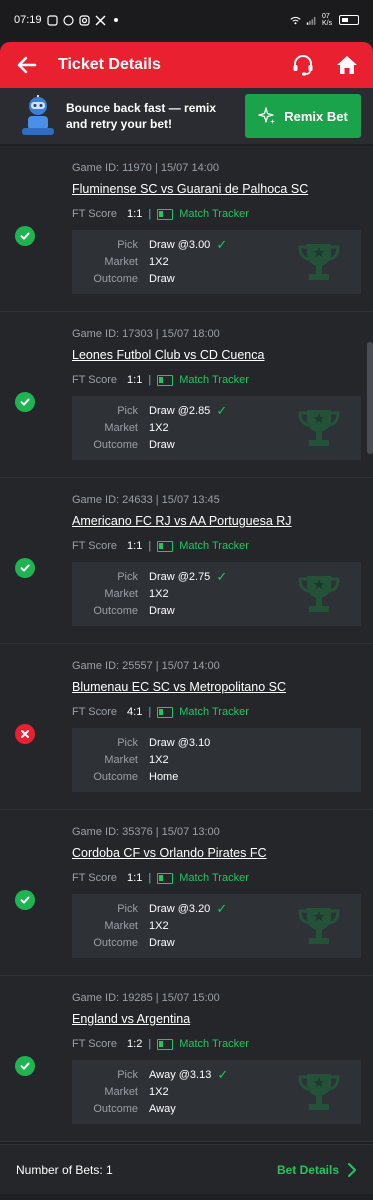 The height and width of the screenshot is (1200, 373). I want to click on scrollbar, so click(370, 398).